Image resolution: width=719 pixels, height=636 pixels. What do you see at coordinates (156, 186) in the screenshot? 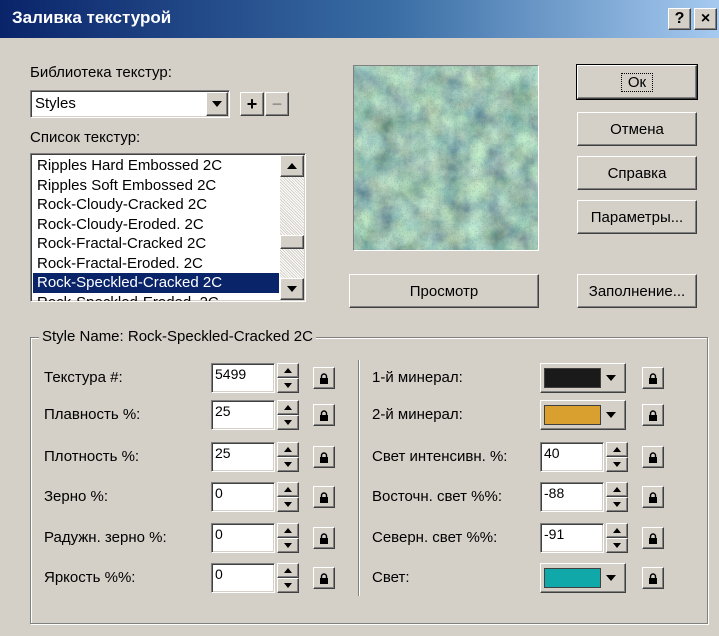
I see `texture-list-item: Ripples Soft Embossed 2C` at bounding box center [156, 186].